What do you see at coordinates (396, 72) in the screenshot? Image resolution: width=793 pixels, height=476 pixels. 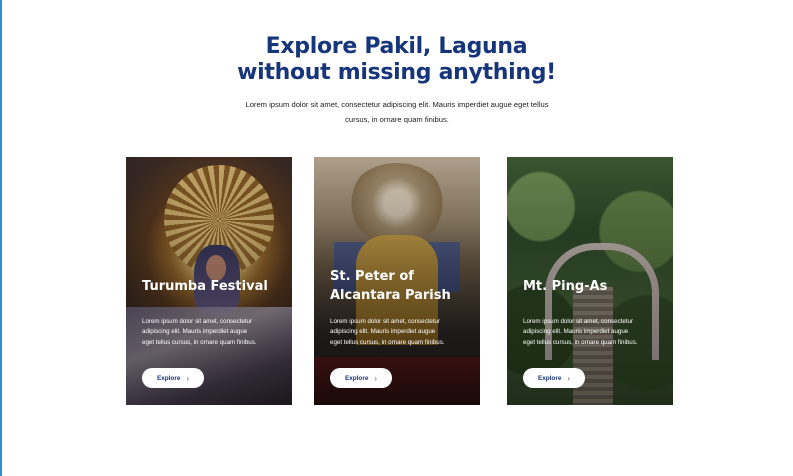 I see `page-title-line-2: without missing anything!` at bounding box center [396, 72].